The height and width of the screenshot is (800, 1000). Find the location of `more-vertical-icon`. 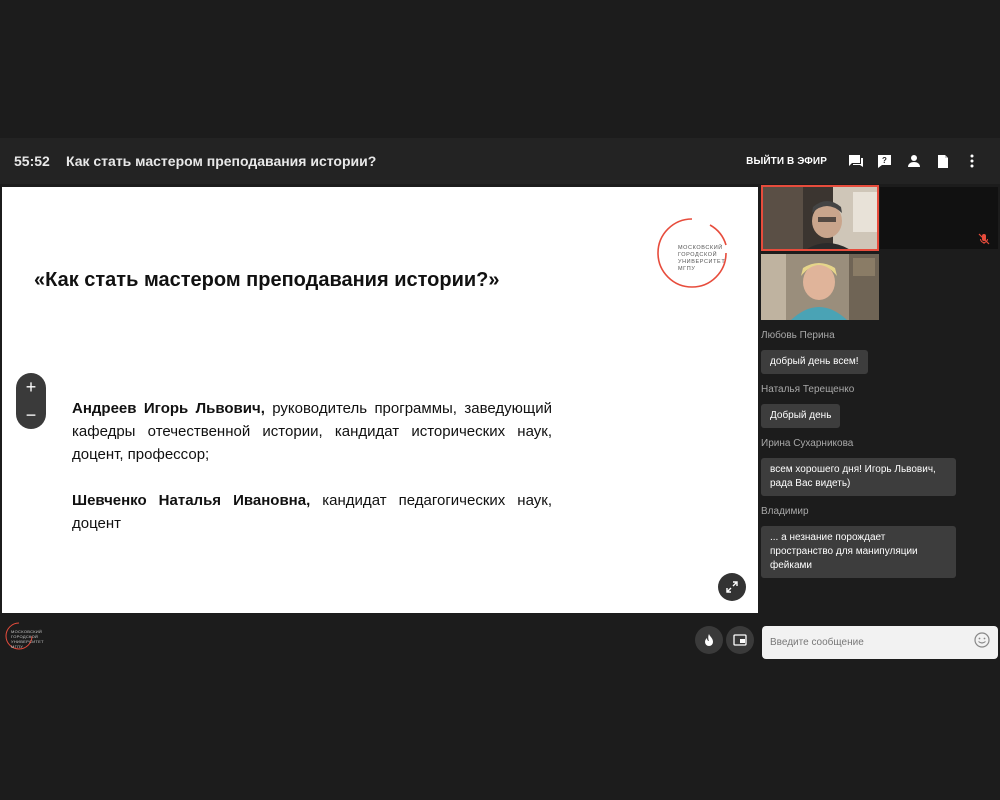

more-vertical-icon is located at coordinates (971, 161).